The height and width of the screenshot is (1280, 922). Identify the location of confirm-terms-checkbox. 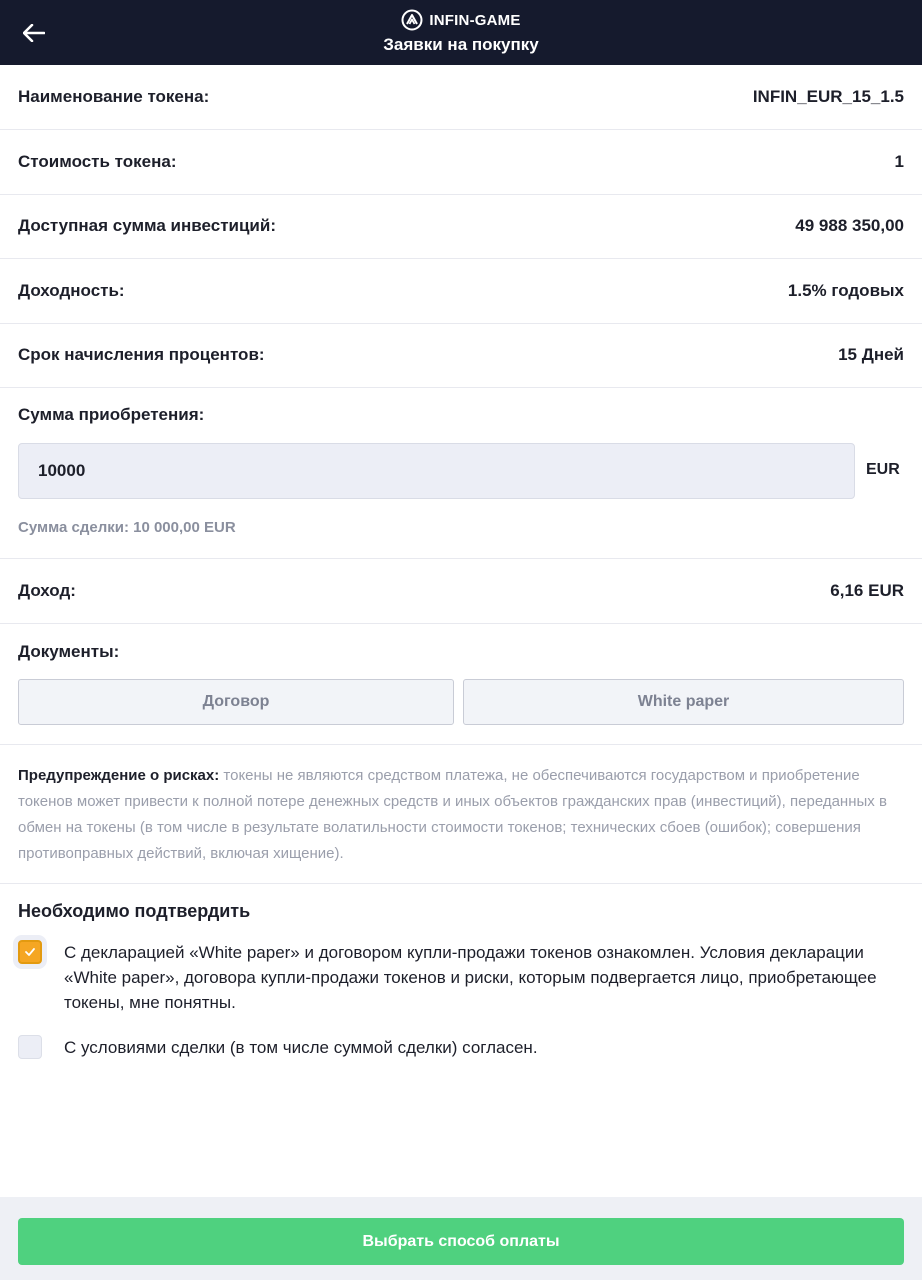
(30, 1047).